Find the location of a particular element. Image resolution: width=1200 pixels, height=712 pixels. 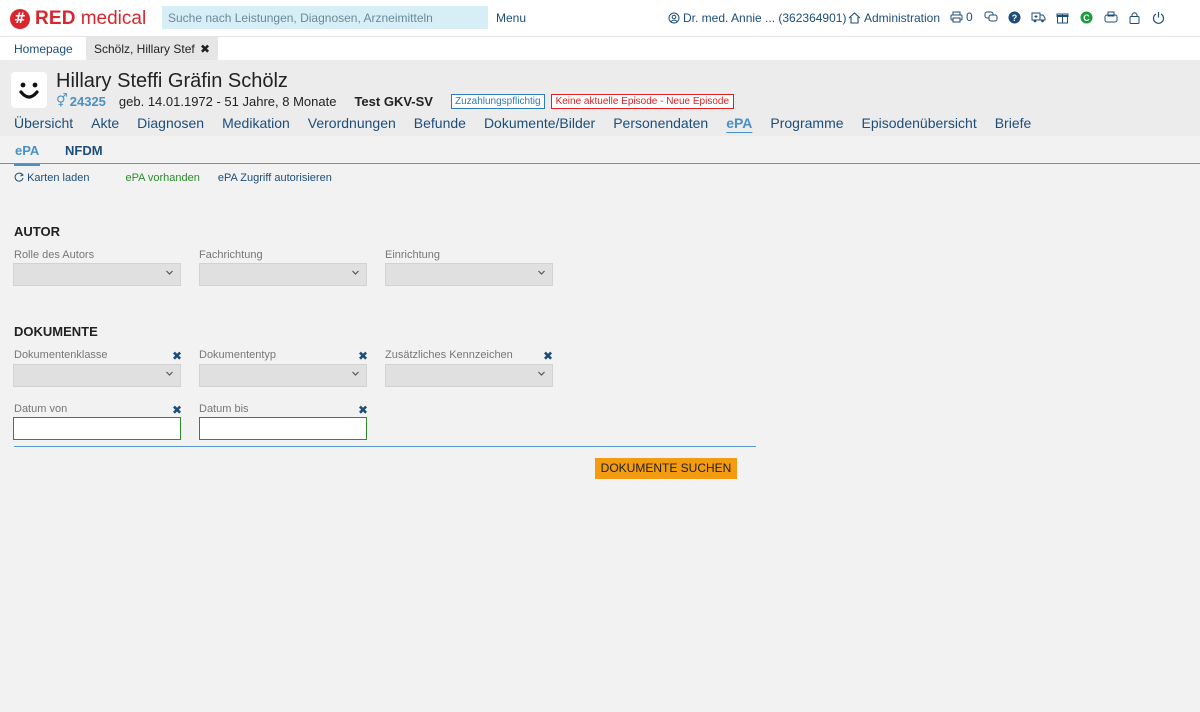

clear-document-type-icon: ✖ is located at coordinates (363, 356).